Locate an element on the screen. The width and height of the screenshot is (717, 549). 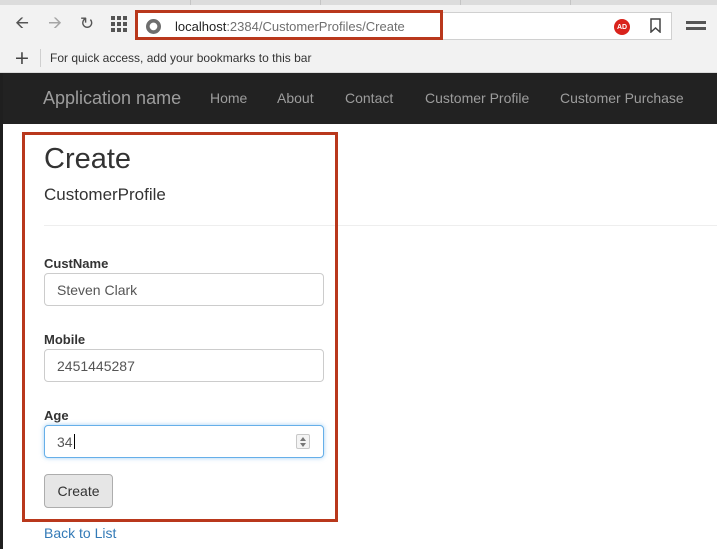
nav-about: About is located at coordinates (295, 98).